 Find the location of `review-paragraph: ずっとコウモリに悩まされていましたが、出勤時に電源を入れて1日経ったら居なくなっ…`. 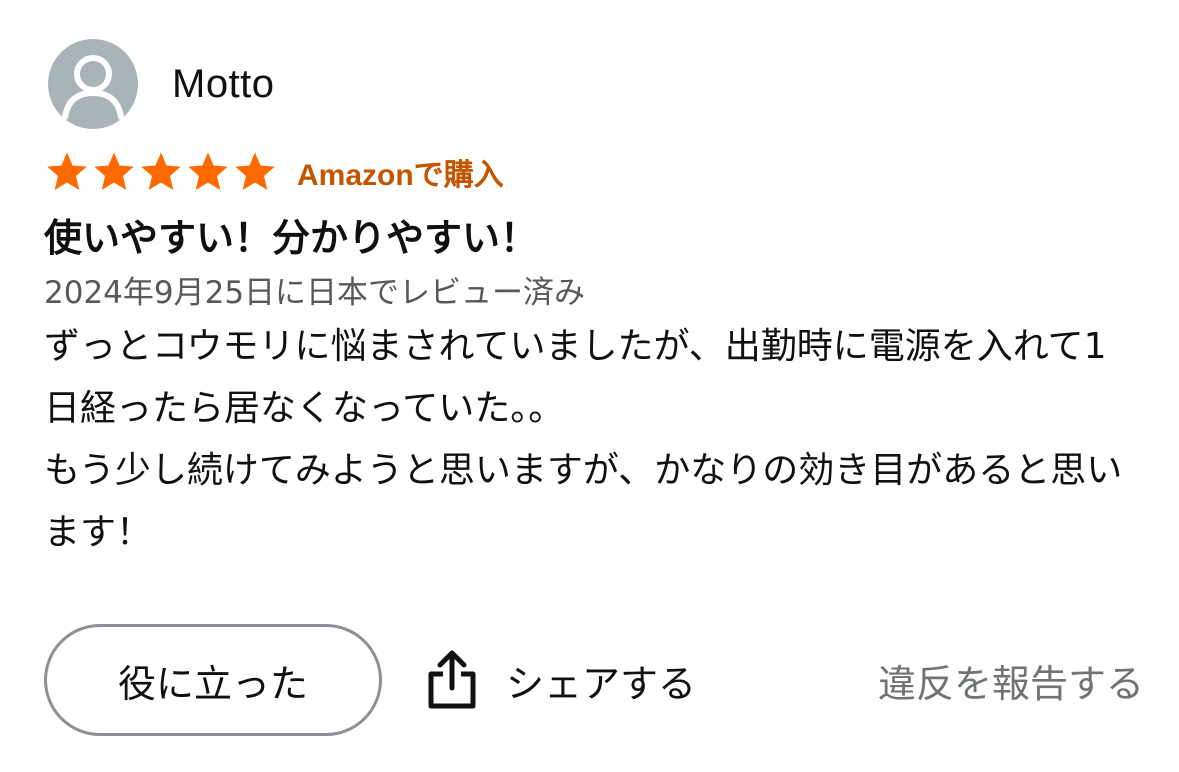

review-paragraph: ずっとコウモリに悩まされていましたが、出勤時に電源を入れて1日経ったら居なくなっ… is located at coordinates (575, 377).